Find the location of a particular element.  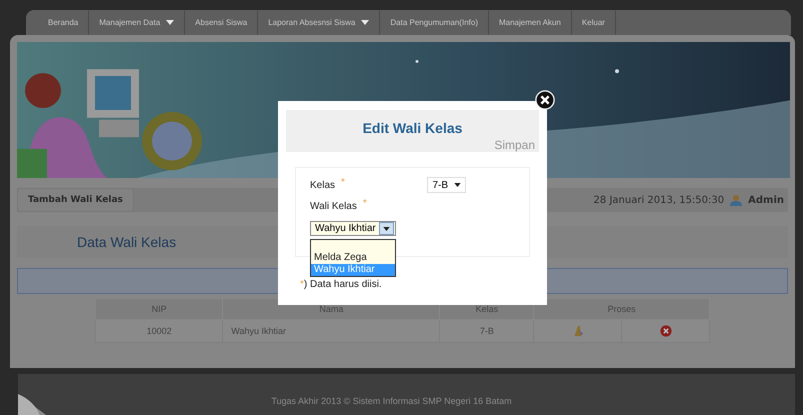

table-cell: Wahyu Ikhtiar is located at coordinates (331, 331).